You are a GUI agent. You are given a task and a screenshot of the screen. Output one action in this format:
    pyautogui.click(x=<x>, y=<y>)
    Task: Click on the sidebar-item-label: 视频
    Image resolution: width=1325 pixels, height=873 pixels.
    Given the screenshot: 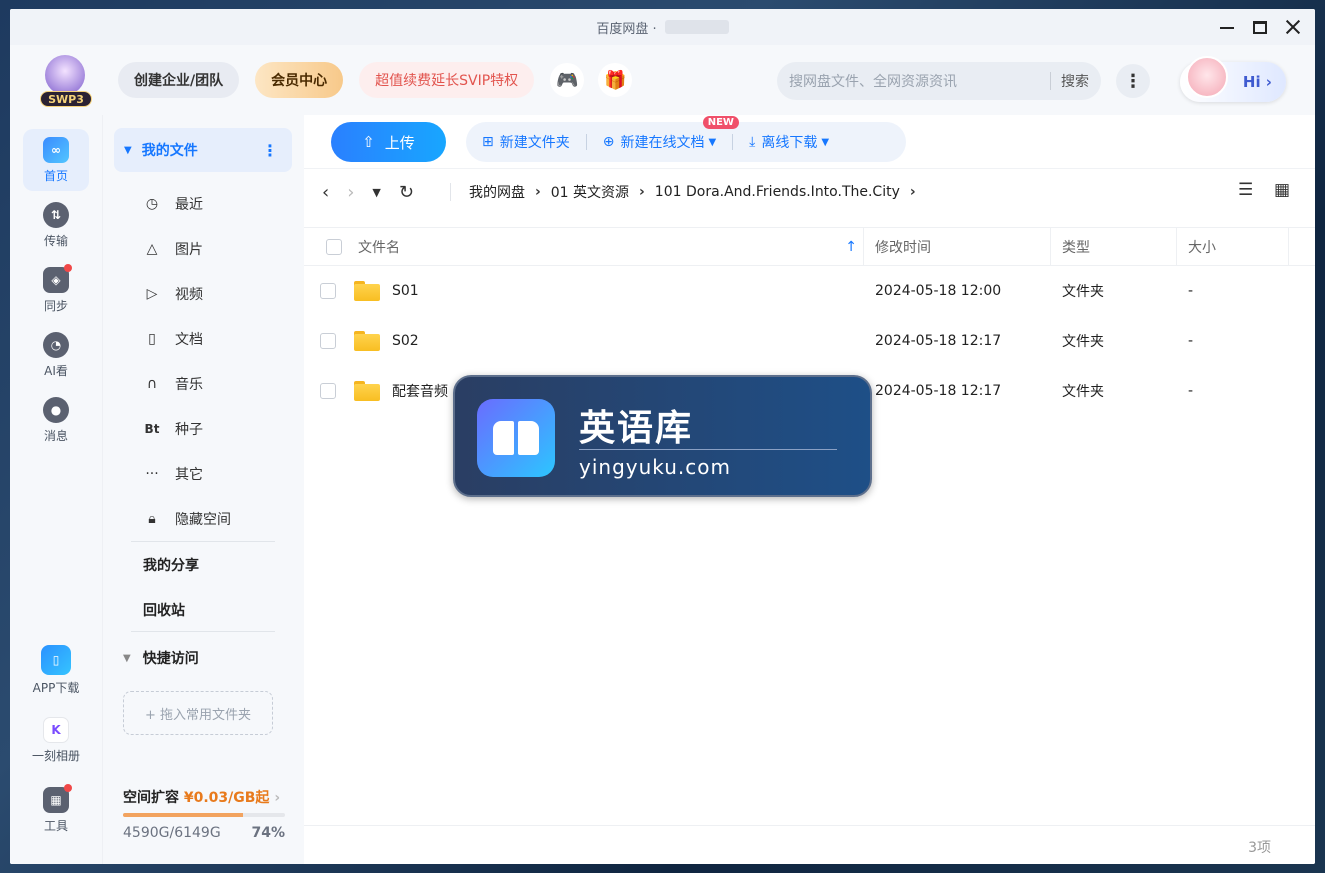 What is the action you would take?
    pyautogui.click(x=189, y=295)
    